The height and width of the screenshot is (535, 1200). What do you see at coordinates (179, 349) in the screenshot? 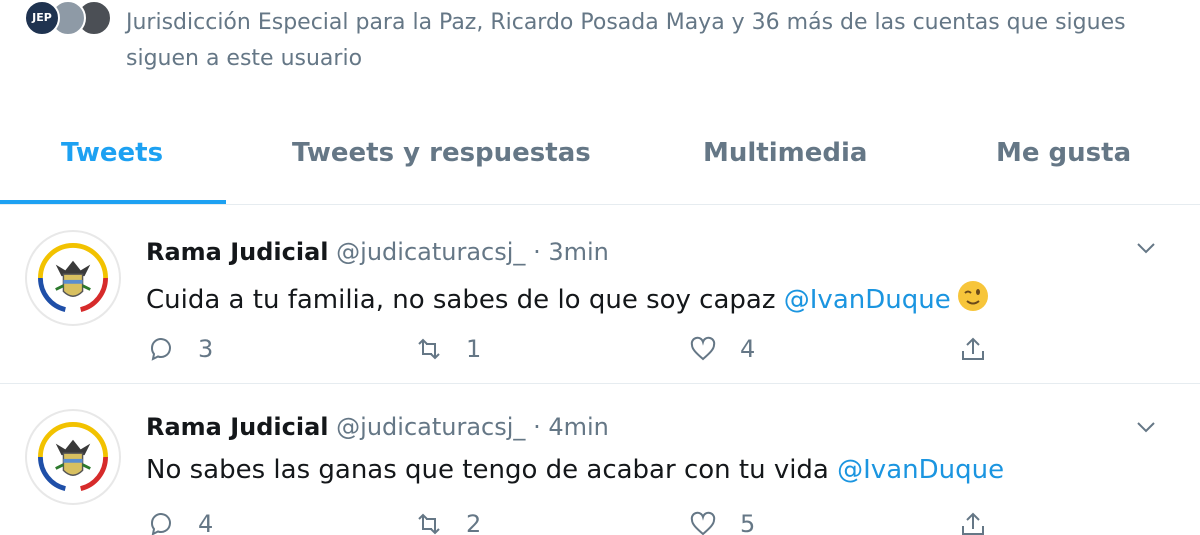
I see `reply-button: 3` at bounding box center [179, 349].